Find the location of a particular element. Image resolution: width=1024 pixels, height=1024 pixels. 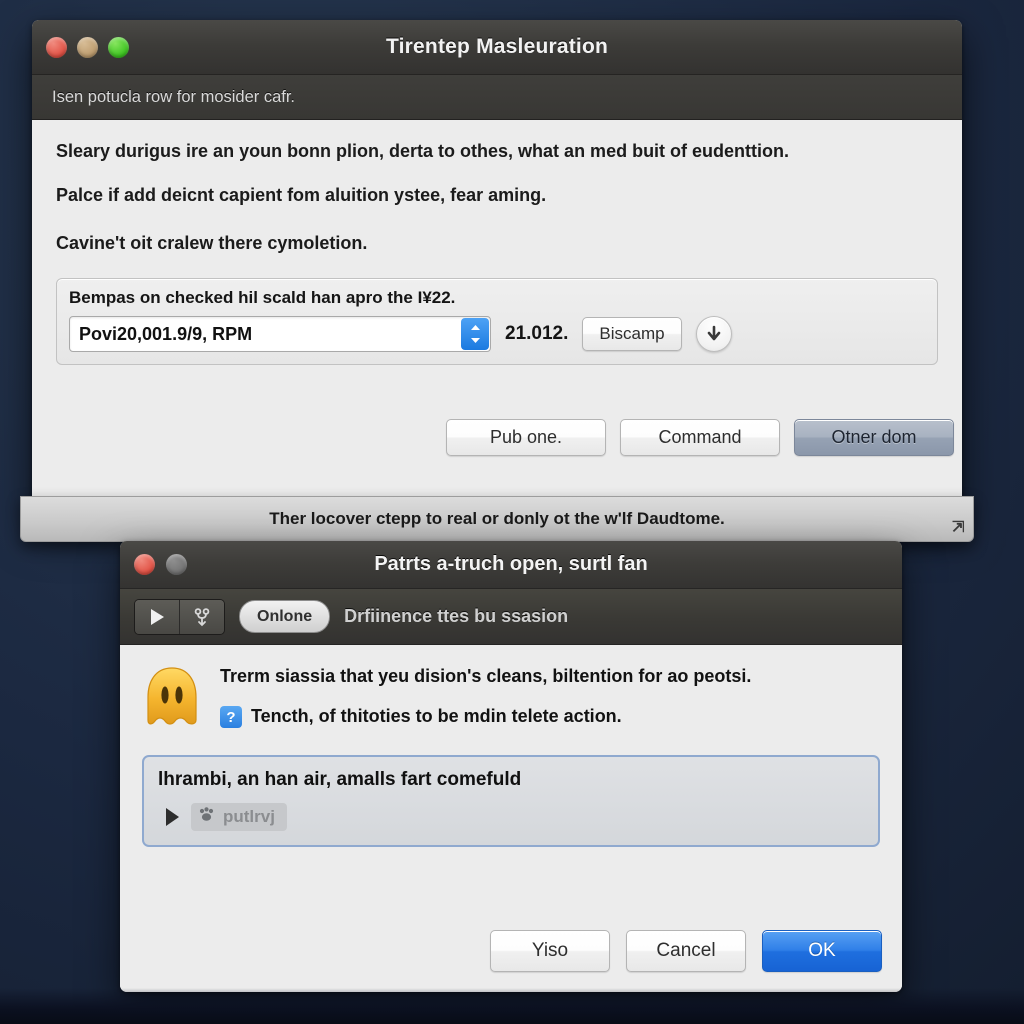

value-popup-text: Povi20,001.9/9, RPM is located at coordinates (166, 333).